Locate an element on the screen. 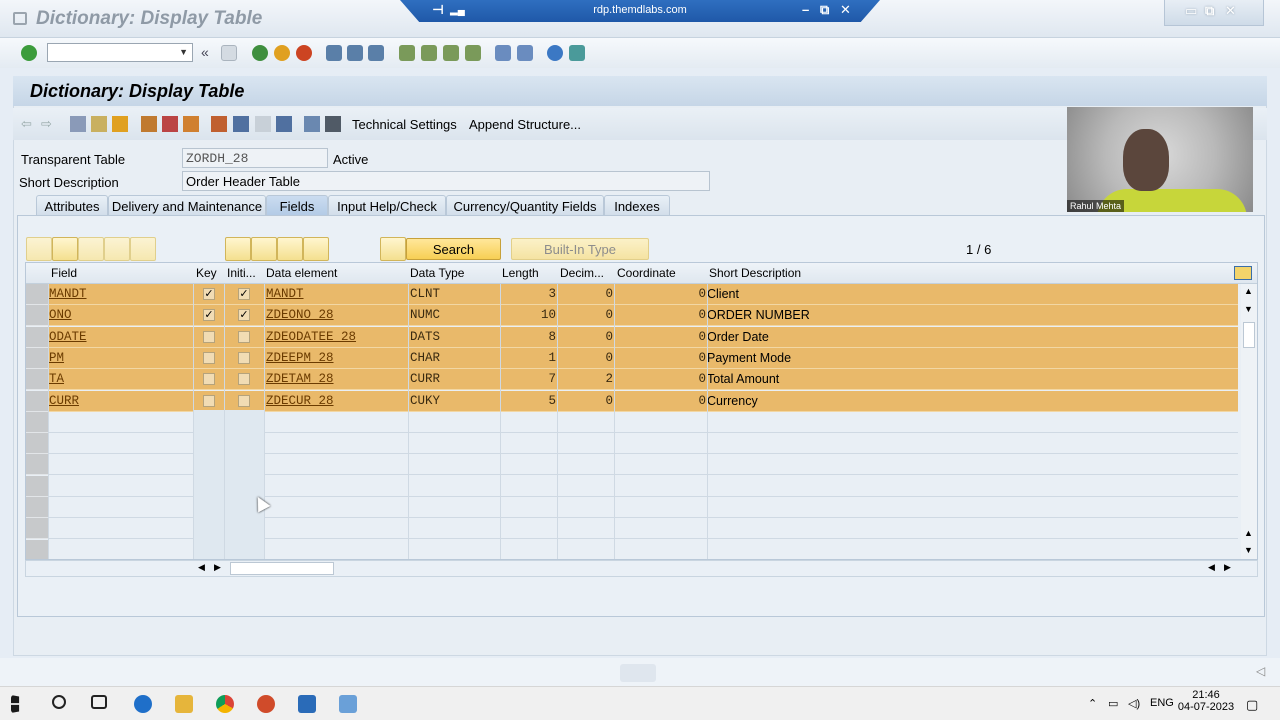 This screenshot has height=720, width=1280. hierarchy-icon is located at coordinates (219, 124).